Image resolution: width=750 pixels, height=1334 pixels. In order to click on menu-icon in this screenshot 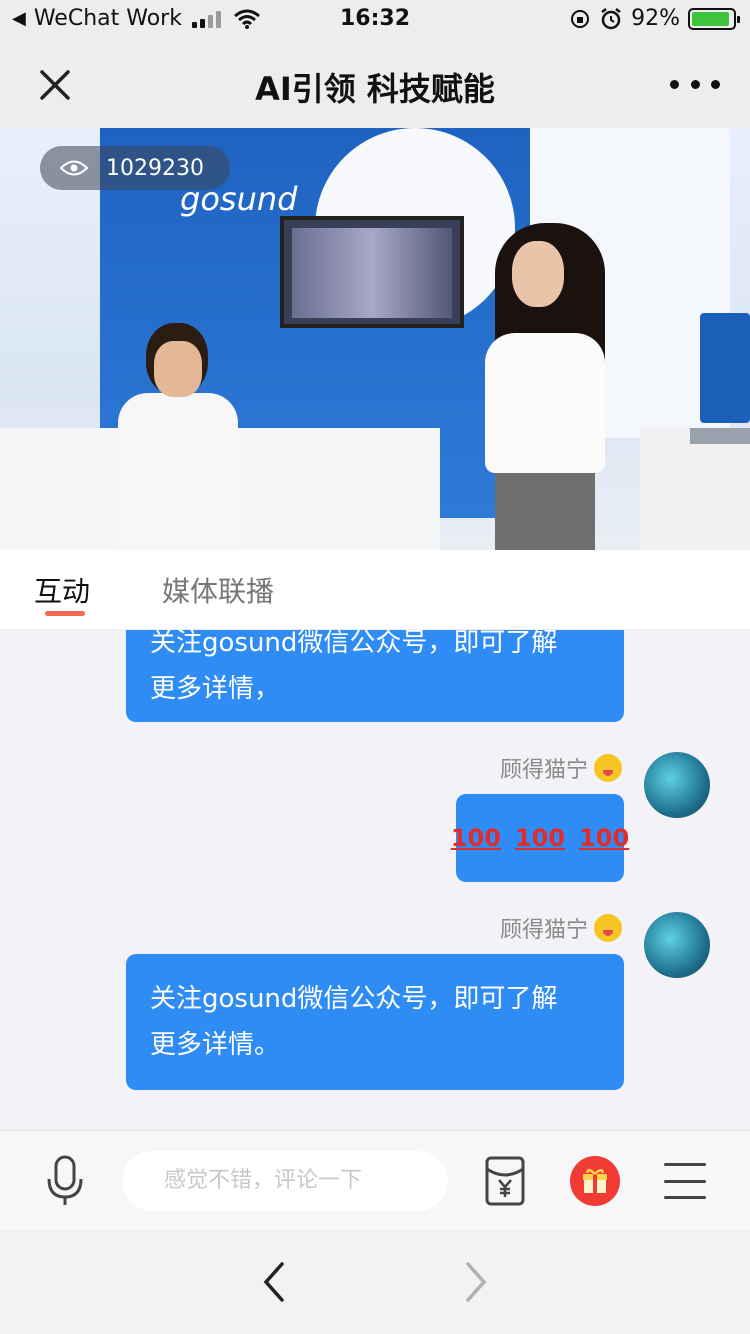, I will do `click(685, 1181)`.